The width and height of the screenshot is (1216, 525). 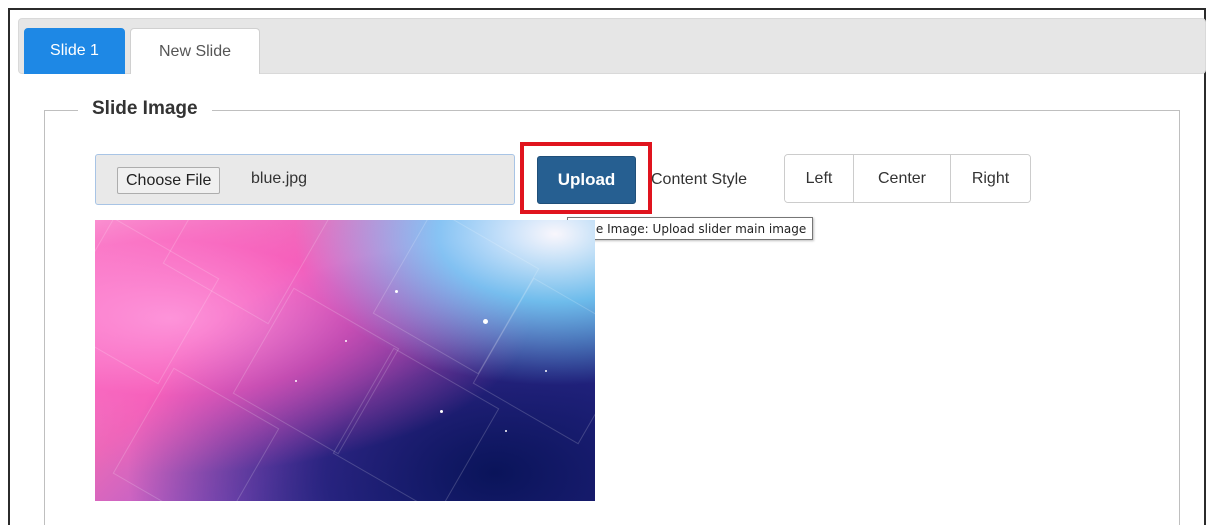 I want to click on tab-slide-1: Slide 1, so click(x=74, y=51).